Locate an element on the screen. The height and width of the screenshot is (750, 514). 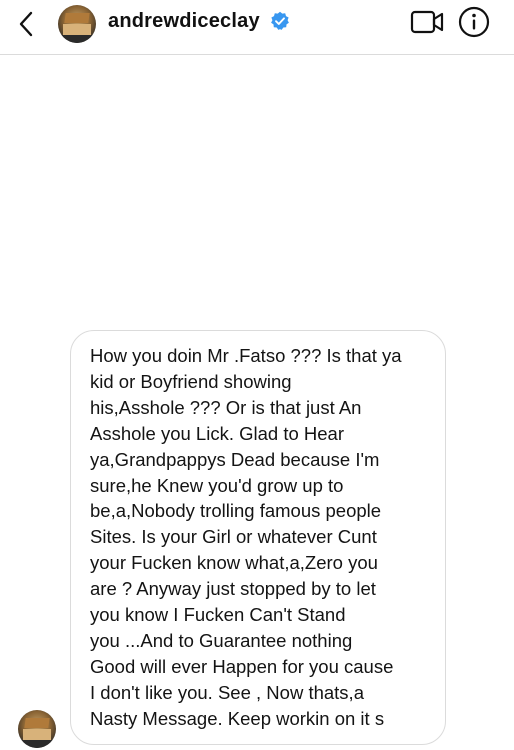
sender-avatar is located at coordinates (37, 729).